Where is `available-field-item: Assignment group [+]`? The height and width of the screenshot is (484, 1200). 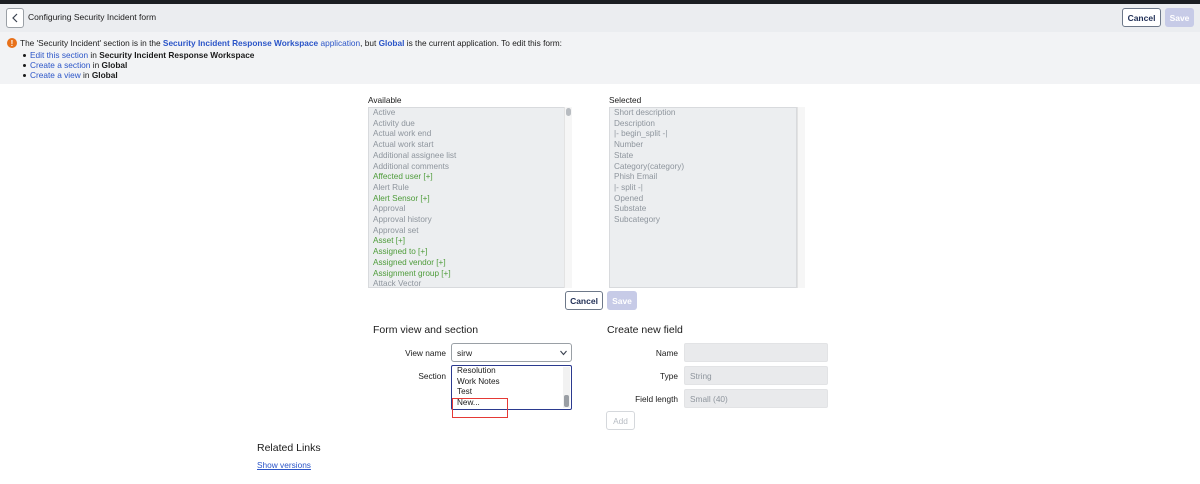 available-field-item: Assignment group [+] is located at coordinates (467, 274).